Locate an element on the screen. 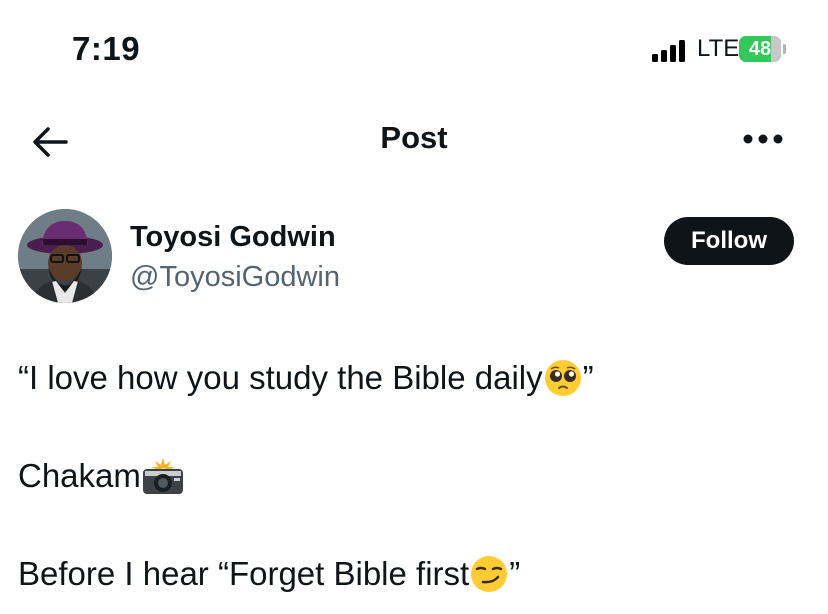  author-name: Toyosi Godwin is located at coordinates (233, 237).